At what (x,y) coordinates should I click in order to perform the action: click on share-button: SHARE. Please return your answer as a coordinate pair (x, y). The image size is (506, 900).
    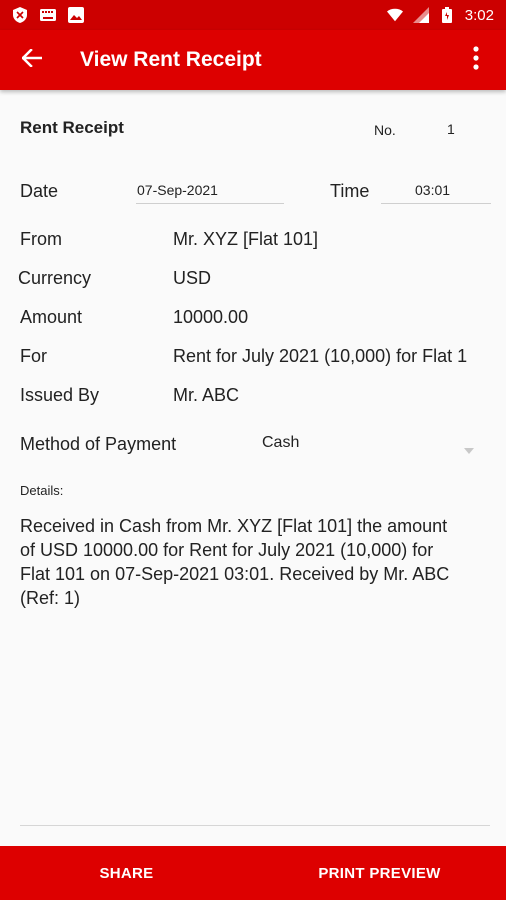
    Looking at the image, I should click on (126, 873).